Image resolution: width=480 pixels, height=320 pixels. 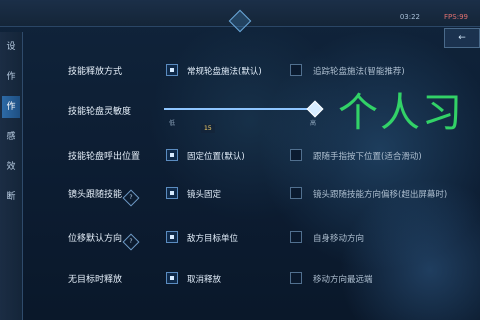 What do you see at coordinates (172, 278) in the screenshot?
I see `radio-cancel-cast` at bounding box center [172, 278].